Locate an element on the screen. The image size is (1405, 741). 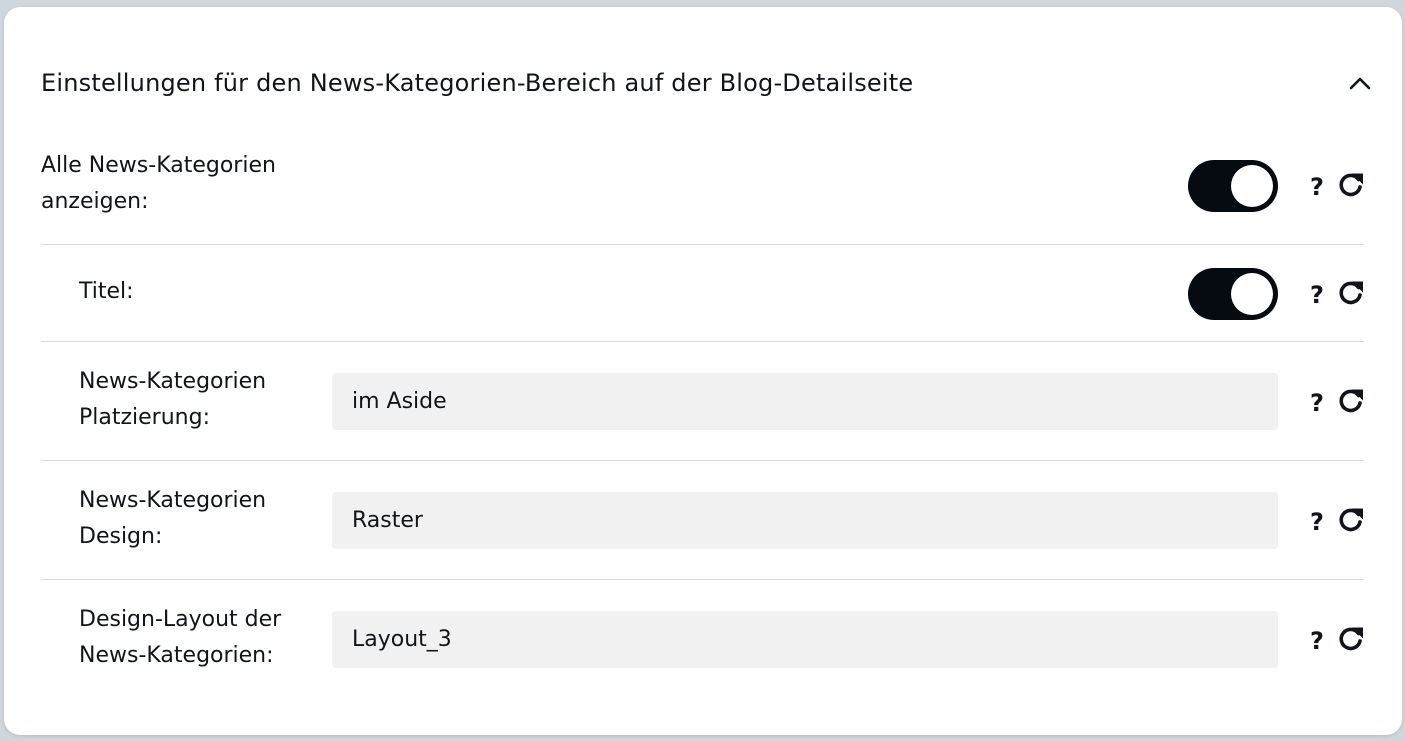
setting-label: Alle News-Kategorien anzeigen: is located at coordinates (158, 183).